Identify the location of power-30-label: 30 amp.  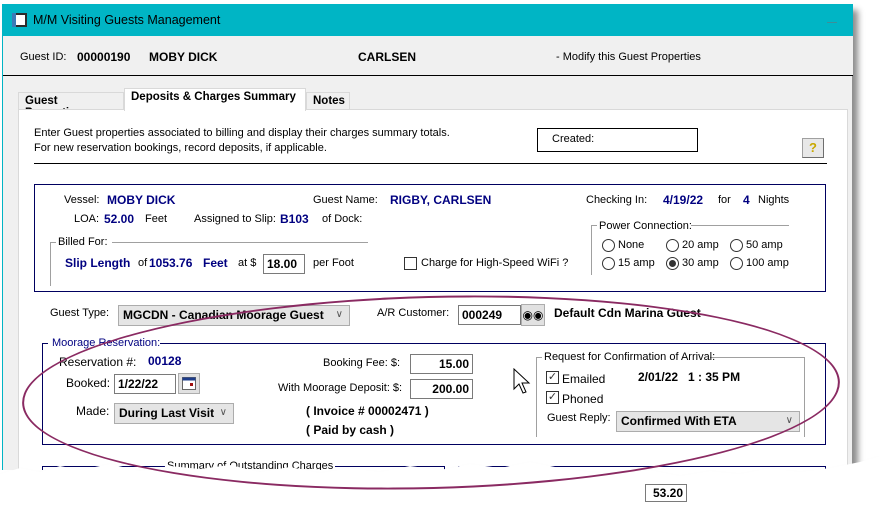
(700, 263).